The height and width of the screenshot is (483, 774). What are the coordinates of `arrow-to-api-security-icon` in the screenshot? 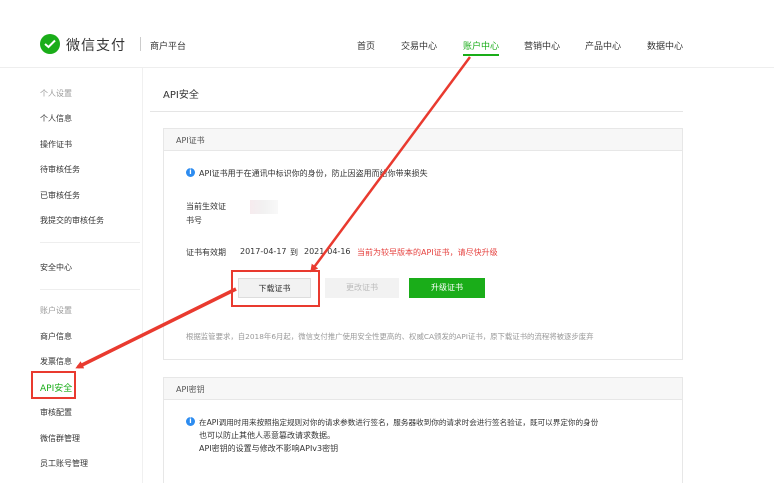 It's located at (156, 328).